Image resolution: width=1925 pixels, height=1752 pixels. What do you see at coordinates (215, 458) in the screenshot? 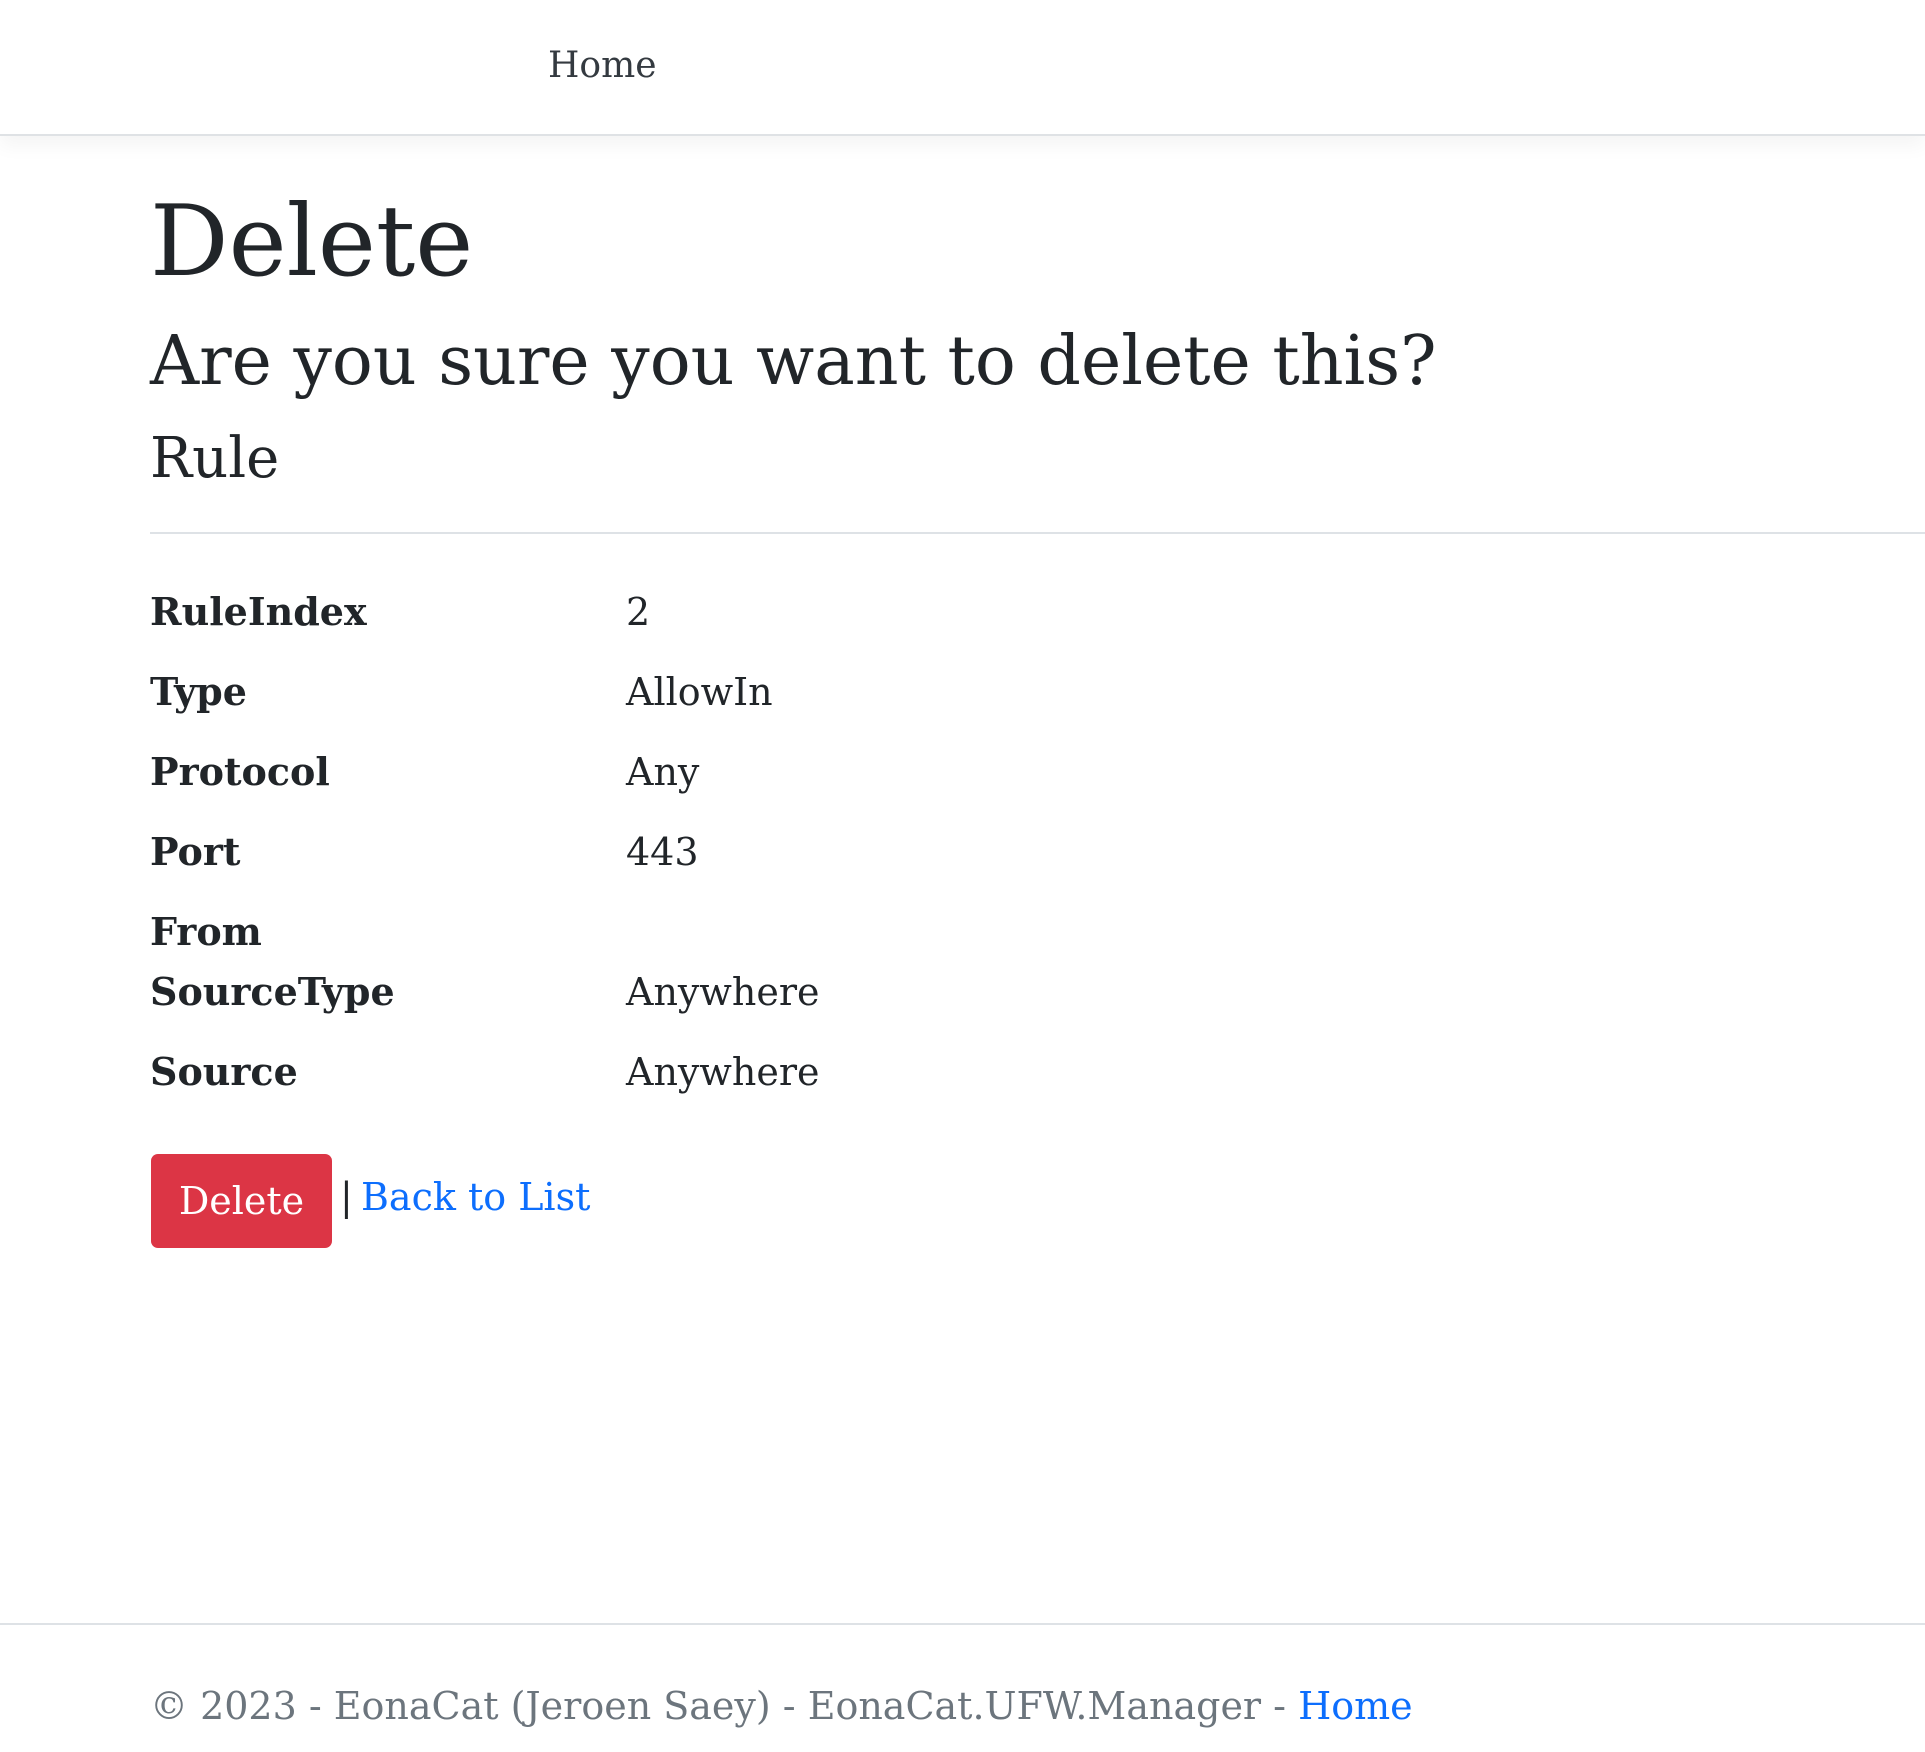
I see `entity-heading: Rule` at bounding box center [215, 458].